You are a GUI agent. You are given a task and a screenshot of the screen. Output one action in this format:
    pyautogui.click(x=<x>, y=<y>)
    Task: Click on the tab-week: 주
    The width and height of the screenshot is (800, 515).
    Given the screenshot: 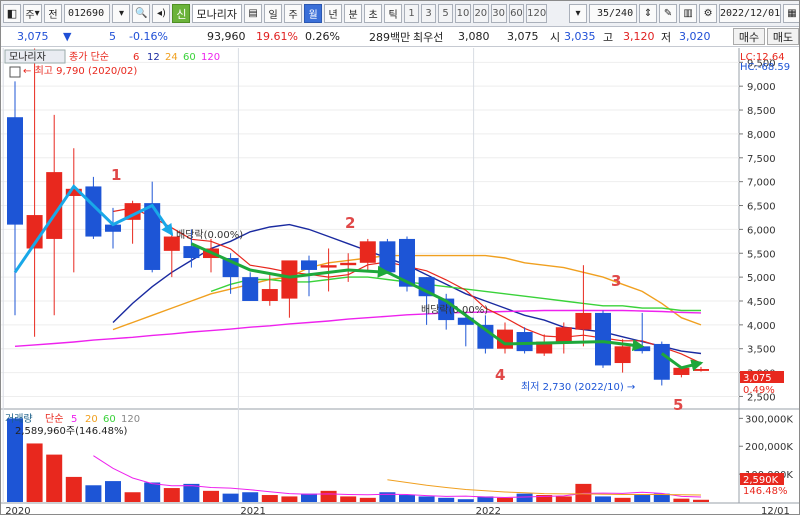 What is the action you would take?
    pyautogui.click(x=293, y=13)
    